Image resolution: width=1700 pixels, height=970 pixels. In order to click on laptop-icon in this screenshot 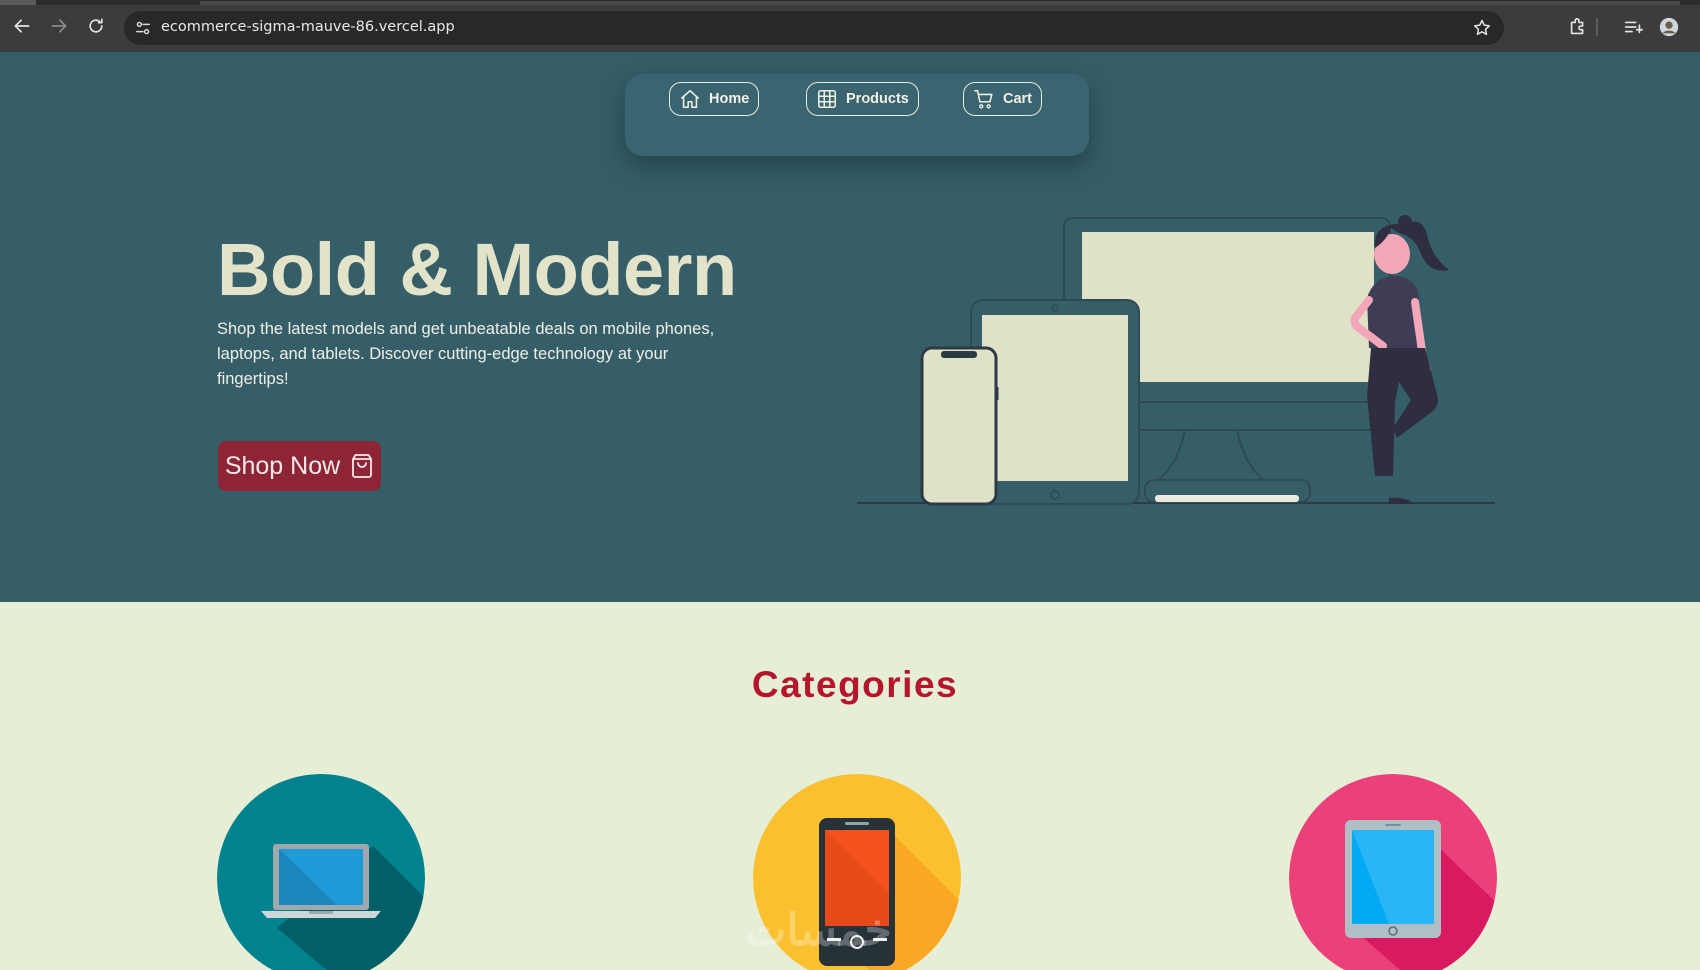, I will do `click(321, 872)`.